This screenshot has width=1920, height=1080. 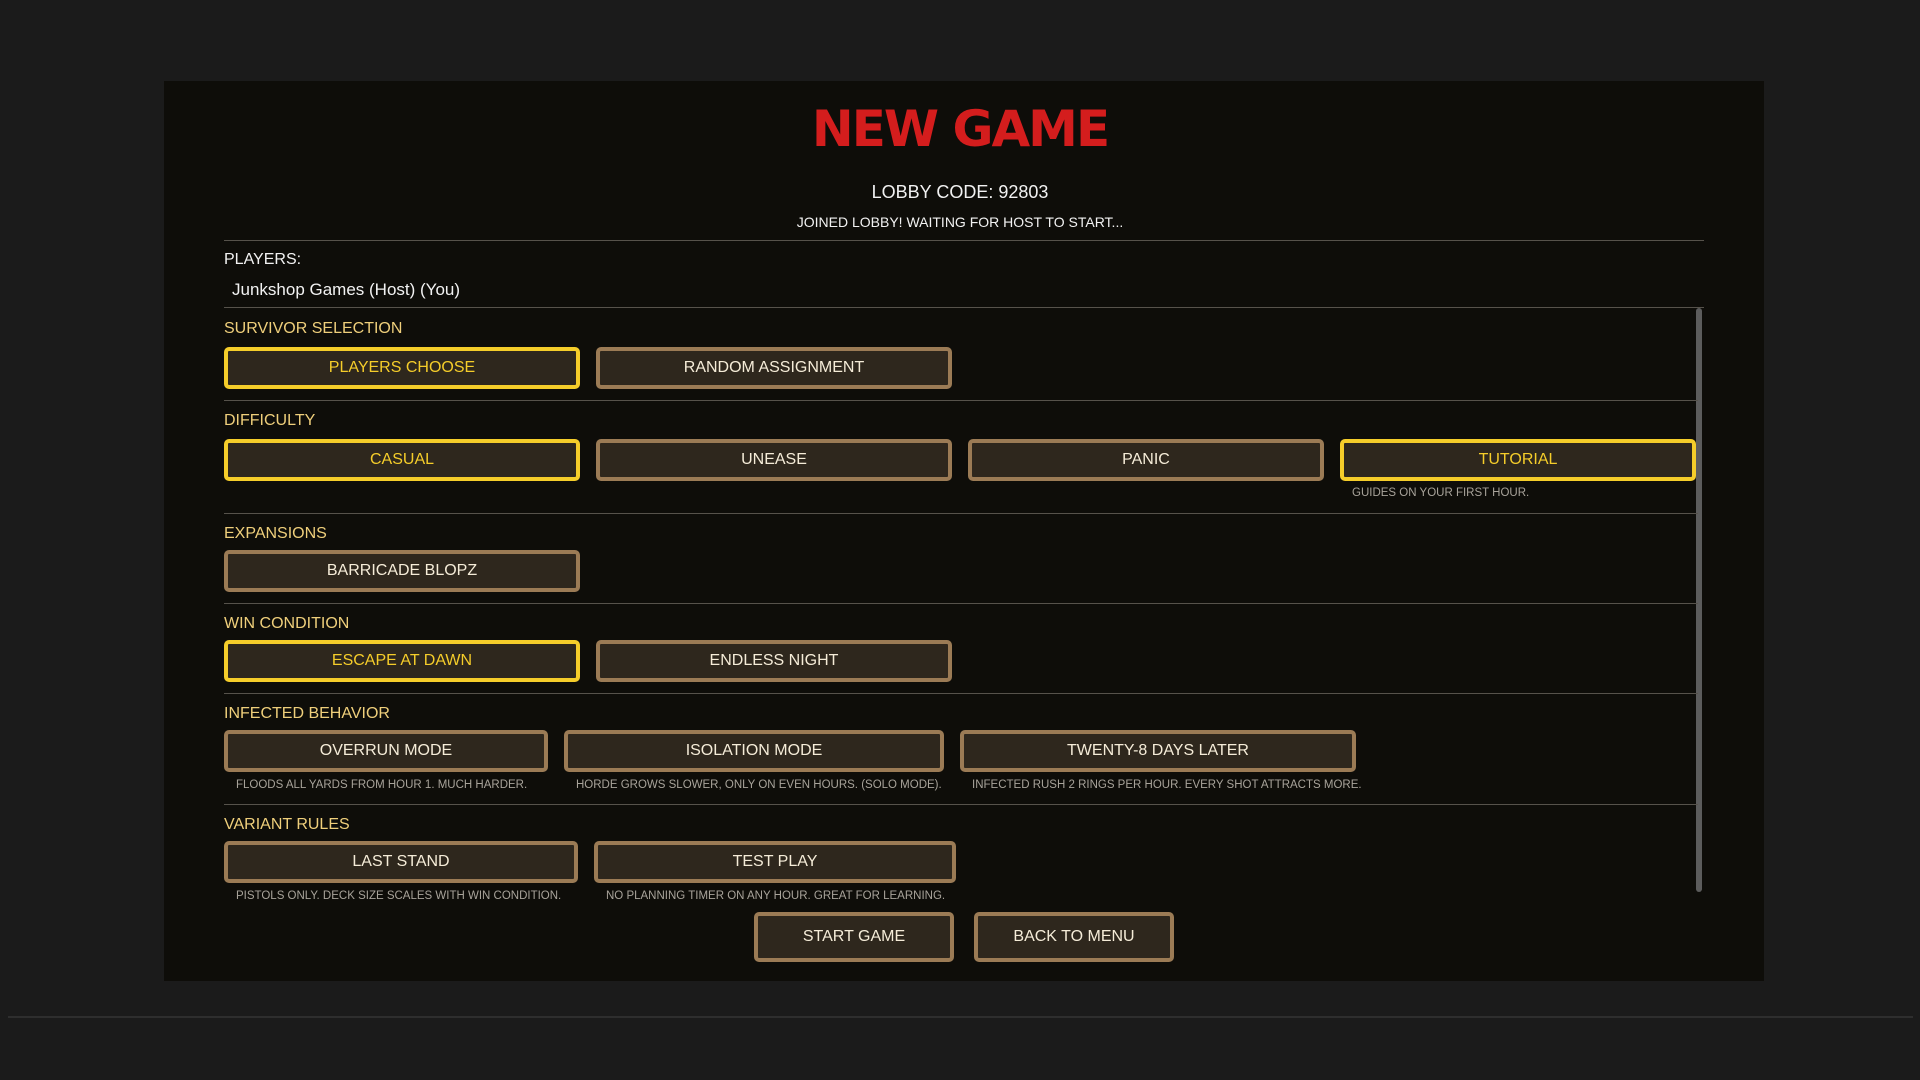 What do you see at coordinates (960, 129) in the screenshot?
I see `page-title: NEW GAME` at bounding box center [960, 129].